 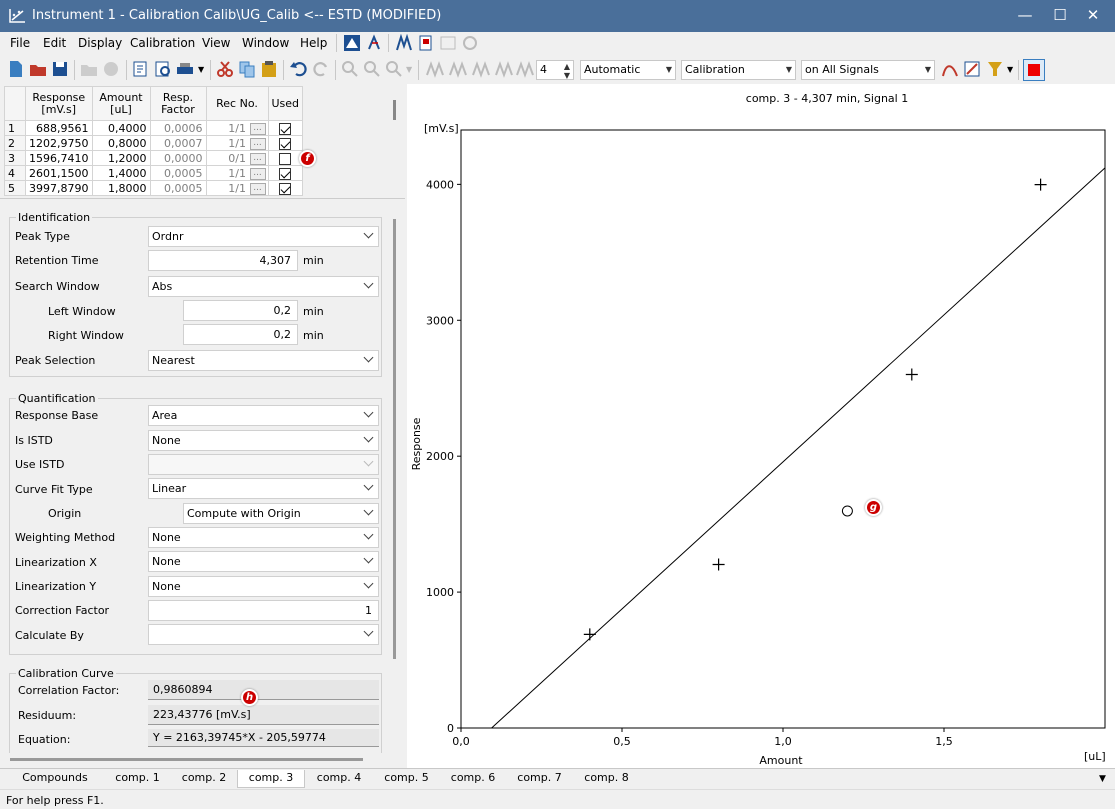 I want to click on col-used: Used, so click(x=285, y=103).